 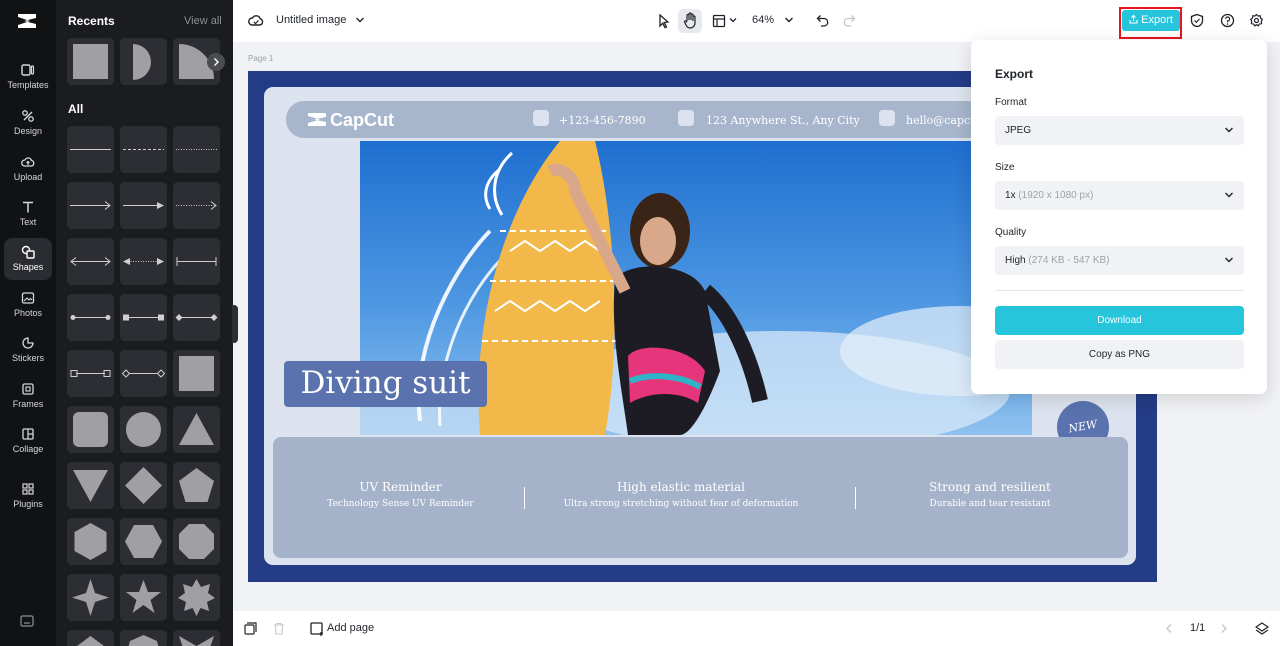 What do you see at coordinates (196, 485) in the screenshot?
I see `shape-tile-pentagon` at bounding box center [196, 485].